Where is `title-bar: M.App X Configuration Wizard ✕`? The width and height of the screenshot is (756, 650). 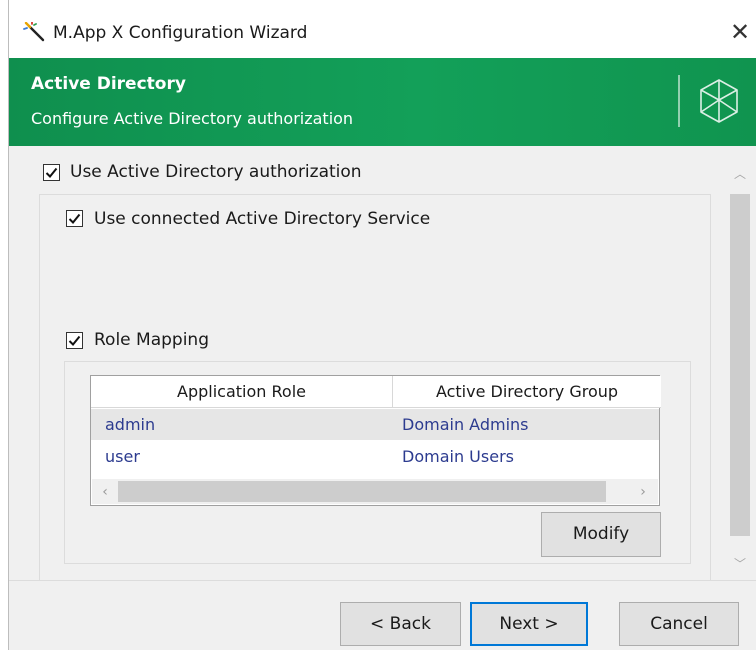 title-bar: M.App X Configuration Wizard ✕ is located at coordinates (382, 29).